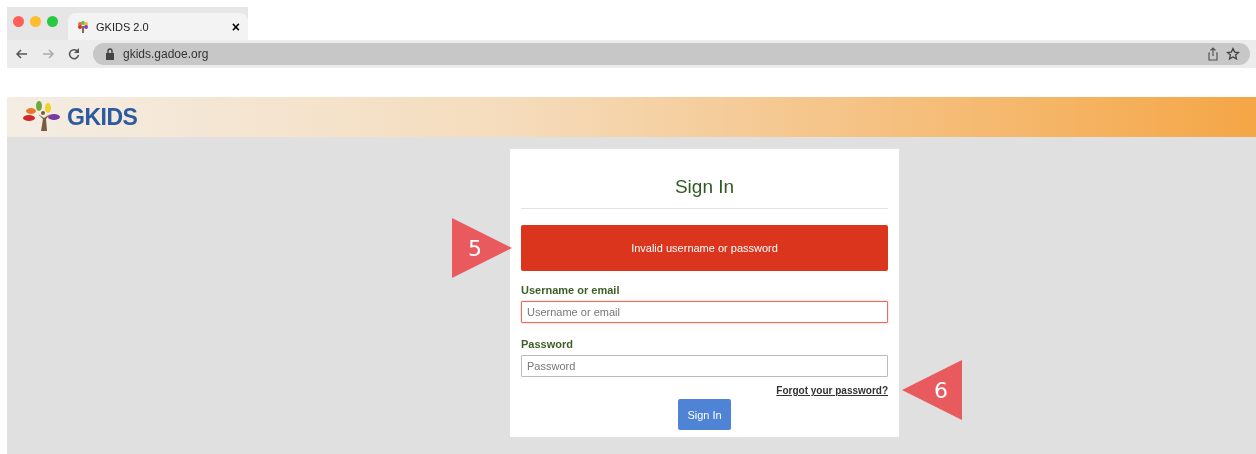  What do you see at coordinates (571, 290) in the screenshot?
I see `field-label: Username or email` at bounding box center [571, 290].